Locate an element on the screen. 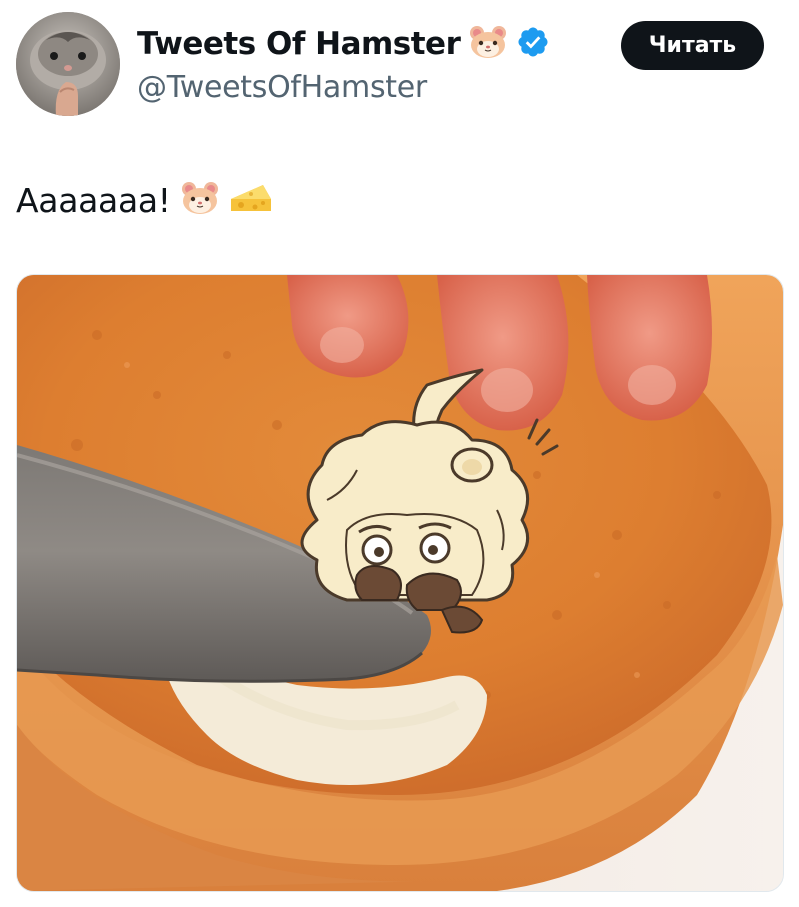 The height and width of the screenshot is (907, 799). tweet-text: Aaaaaaa! is located at coordinates (93, 200).